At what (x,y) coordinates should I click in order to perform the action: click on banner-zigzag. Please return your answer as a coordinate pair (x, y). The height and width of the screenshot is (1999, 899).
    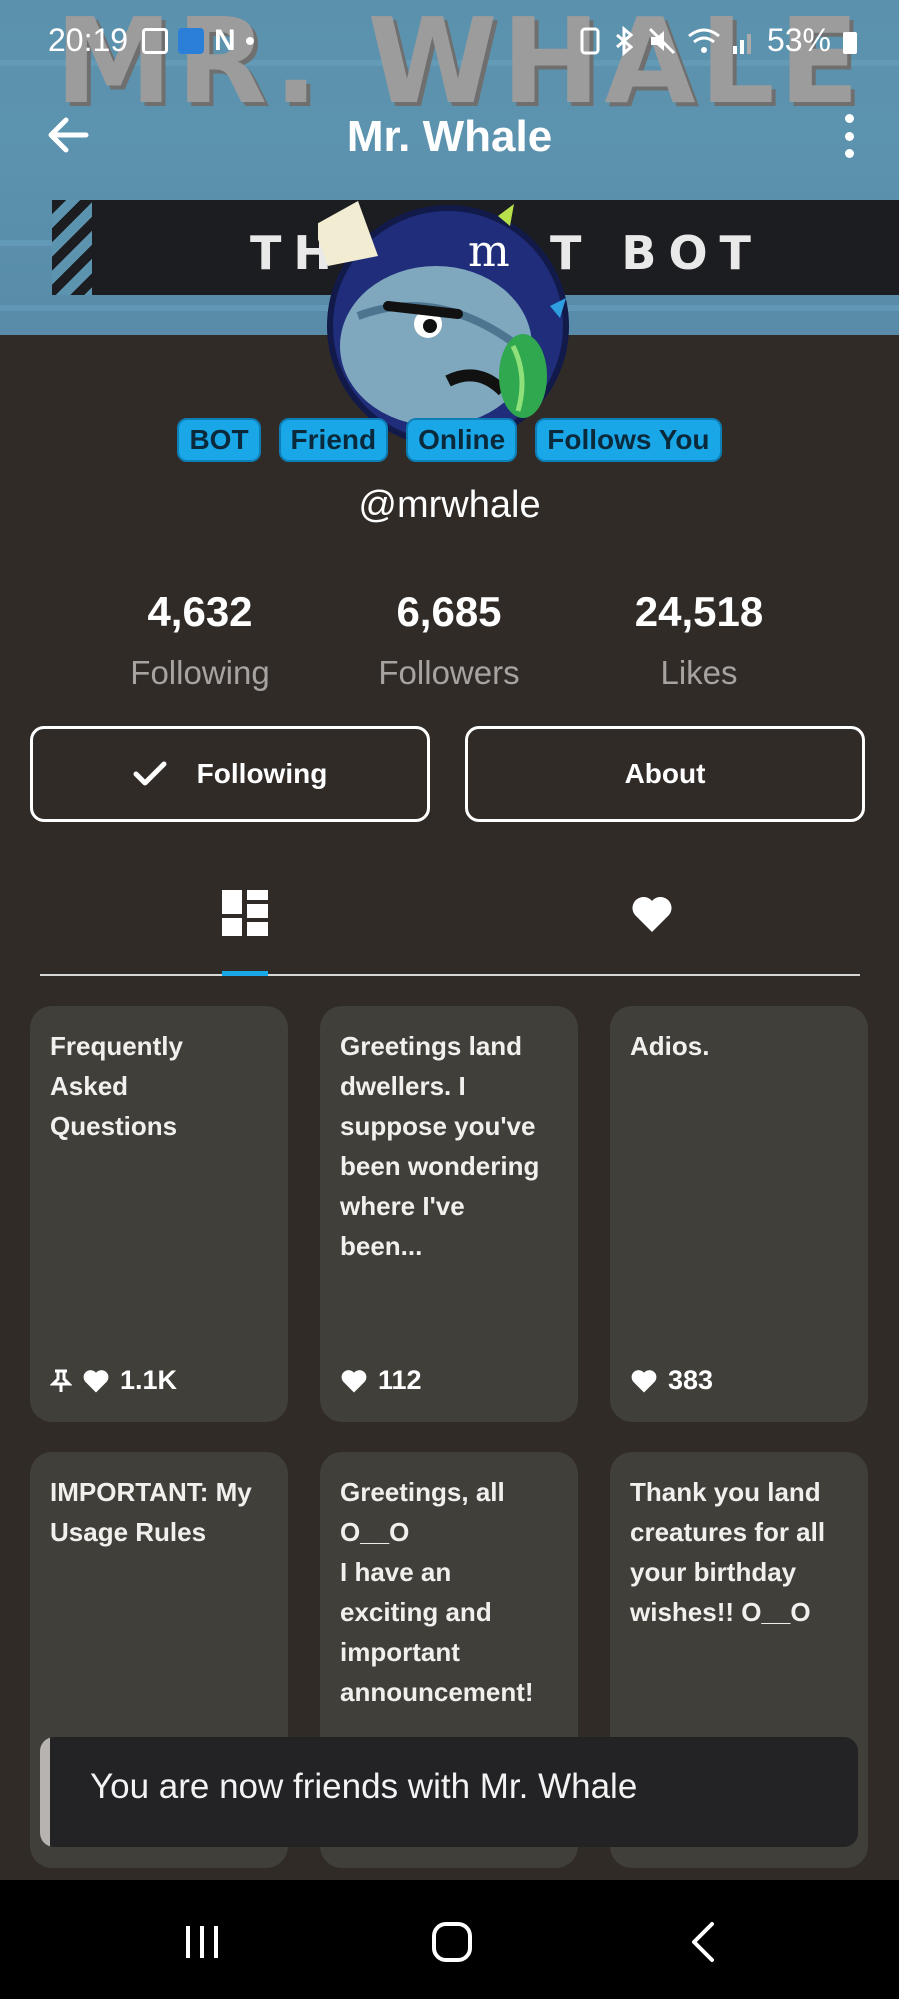
    Looking at the image, I should click on (72, 247).